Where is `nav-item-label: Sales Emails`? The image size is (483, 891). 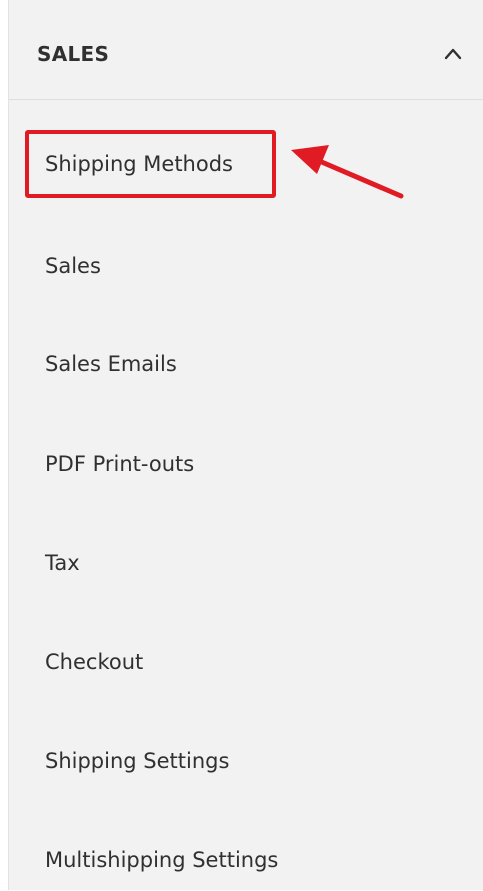
nav-item-label: Sales Emails is located at coordinates (111, 364).